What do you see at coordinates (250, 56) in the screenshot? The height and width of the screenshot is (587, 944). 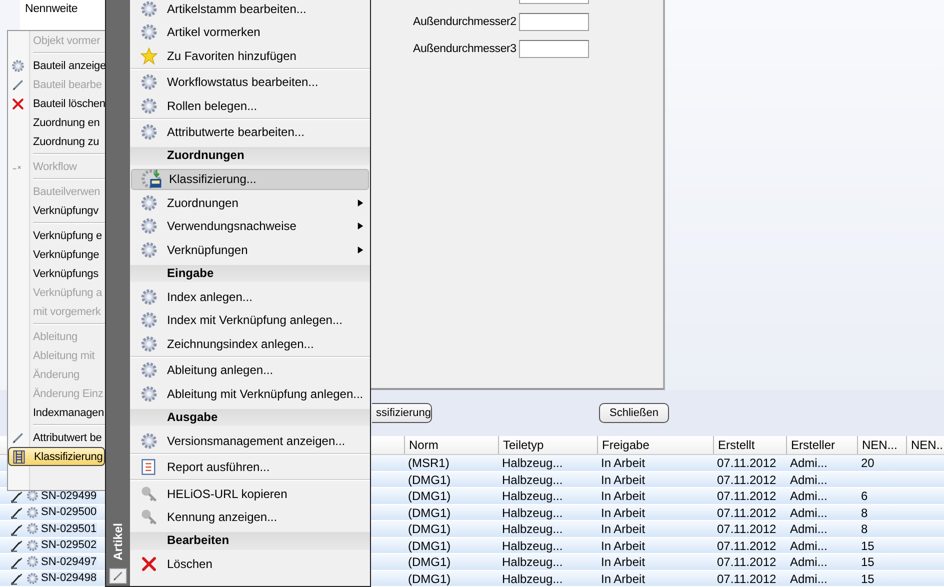 I see `menu-item: Zu Favoriten hinzufügen` at bounding box center [250, 56].